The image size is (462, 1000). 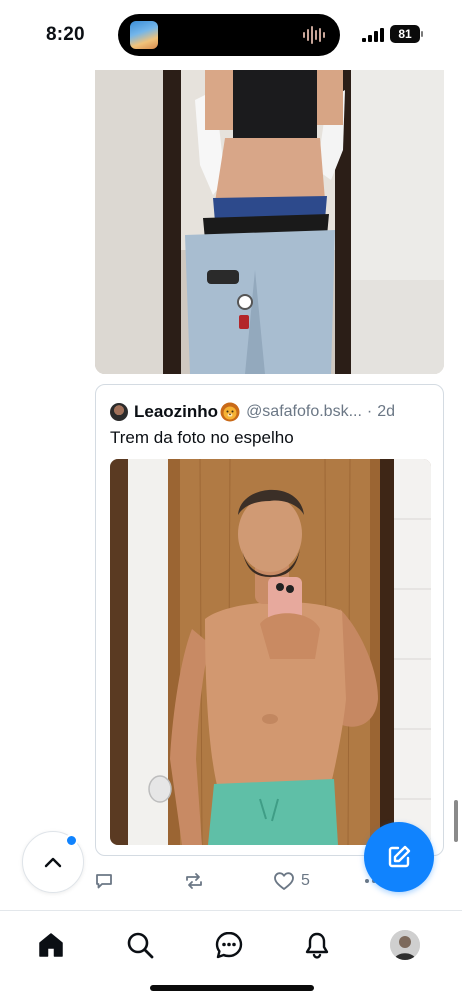 I want to click on nav-search, so click(x=140, y=945).